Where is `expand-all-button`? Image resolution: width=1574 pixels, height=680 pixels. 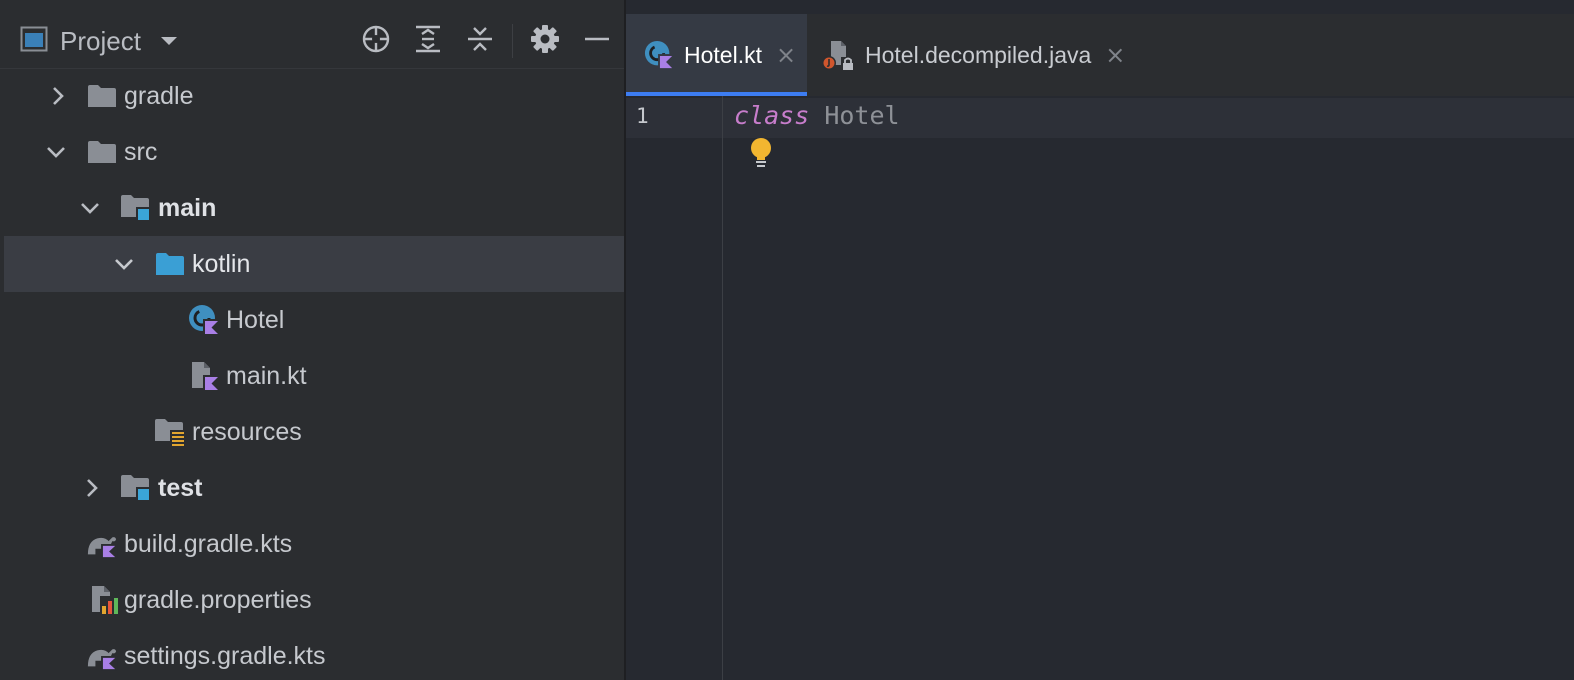
expand-all-button is located at coordinates (428, 41).